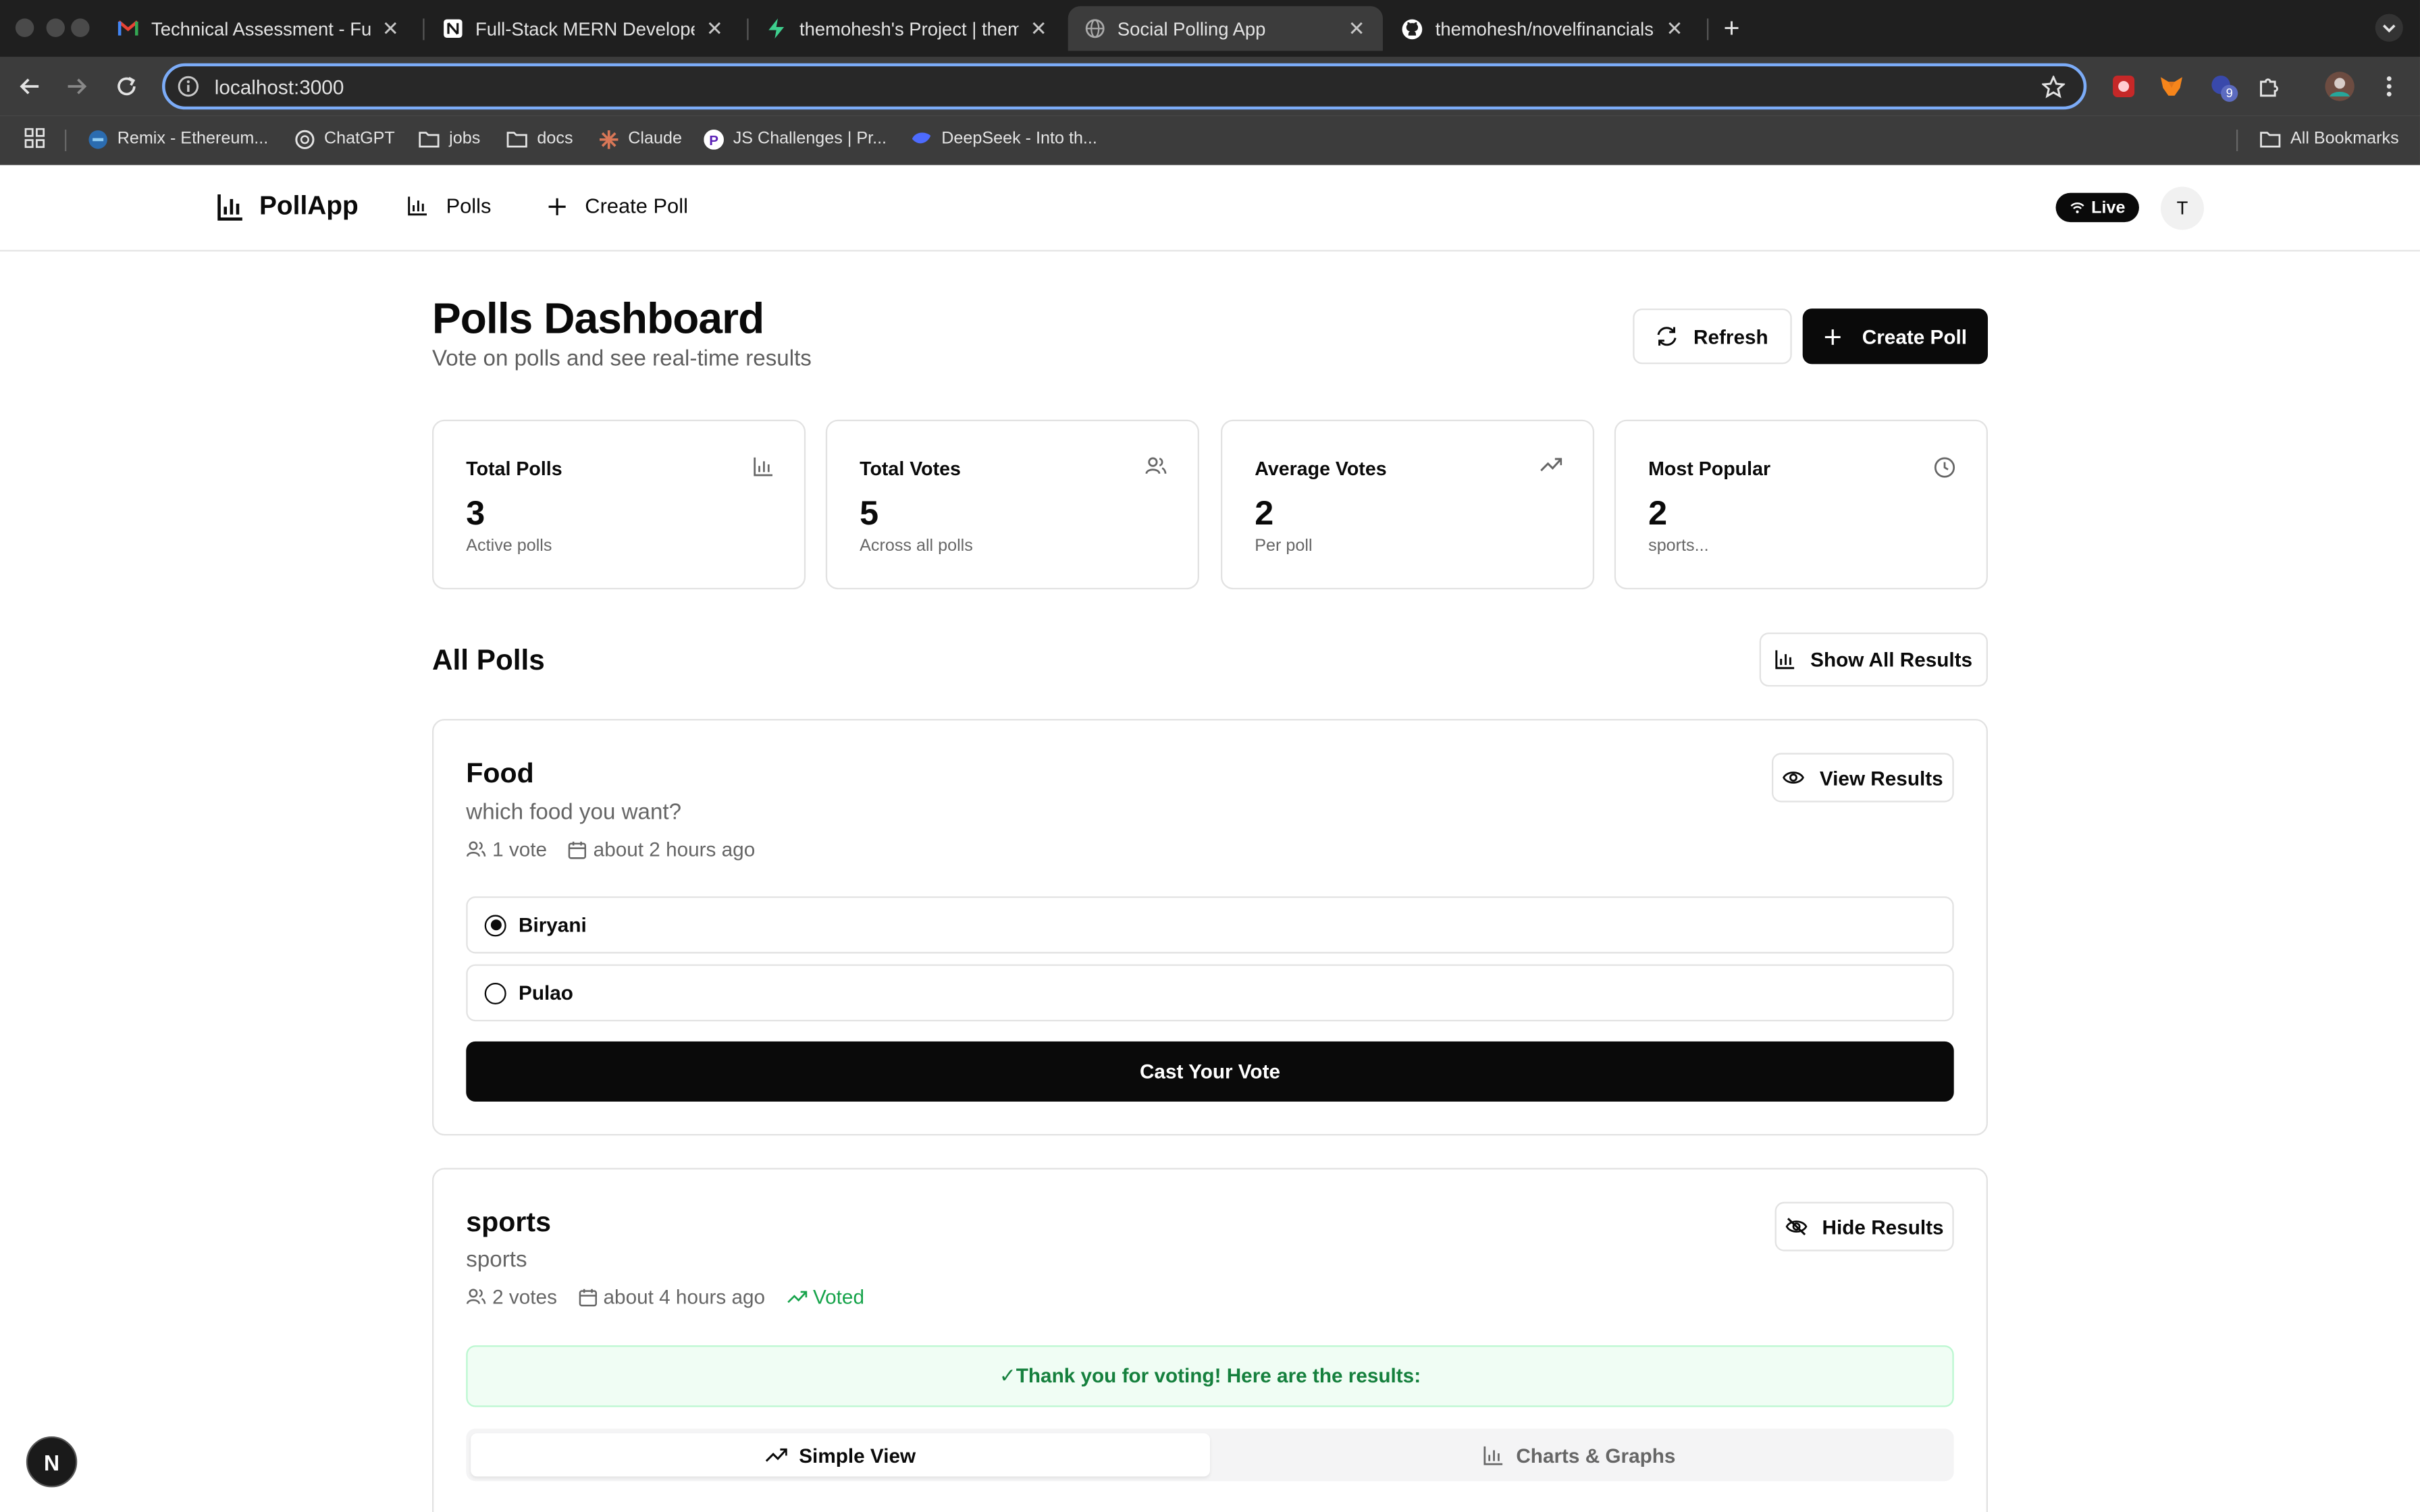 The width and height of the screenshot is (2420, 1512). Describe the element at coordinates (500, 772) in the screenshot. I see `poll-title: Food` at that location.